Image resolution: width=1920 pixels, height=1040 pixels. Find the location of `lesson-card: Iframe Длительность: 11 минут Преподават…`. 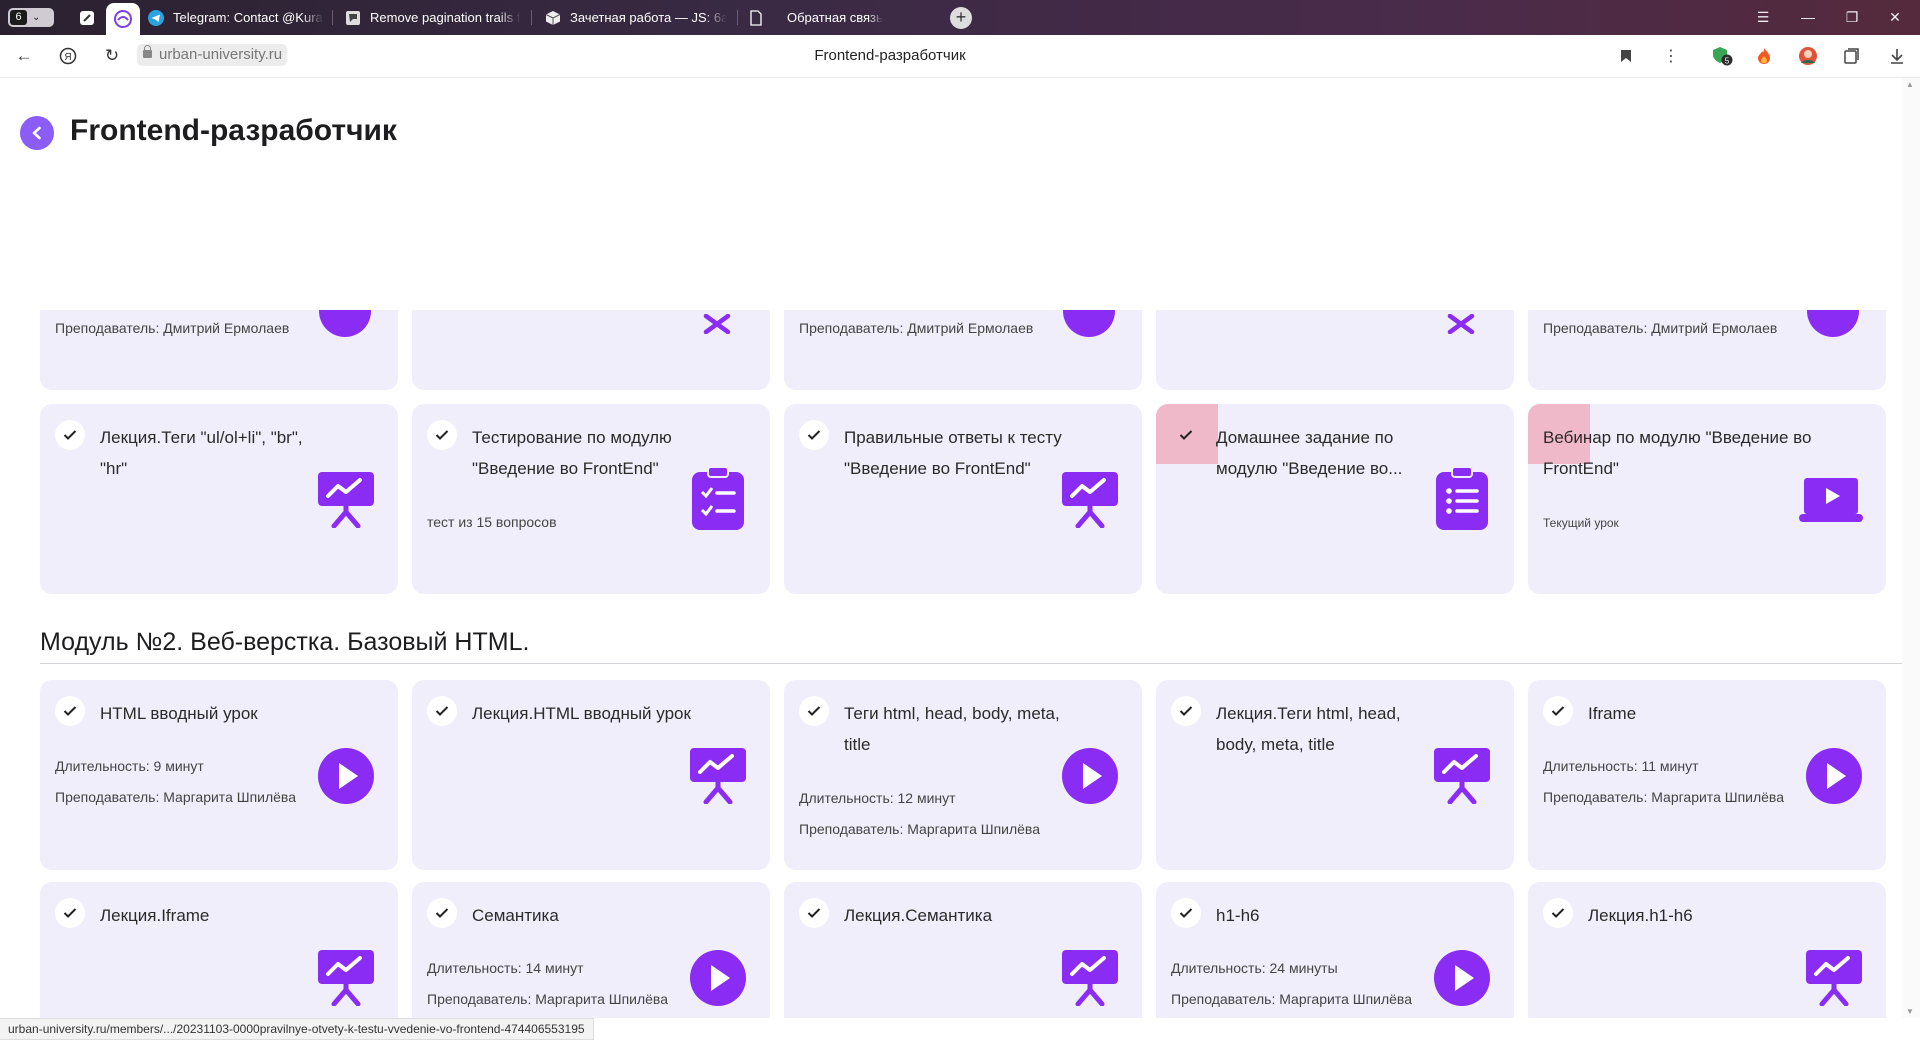

lesson-card: Iframe Длительность: 11 минут Преподават… is located at coordinates (1707, 775).